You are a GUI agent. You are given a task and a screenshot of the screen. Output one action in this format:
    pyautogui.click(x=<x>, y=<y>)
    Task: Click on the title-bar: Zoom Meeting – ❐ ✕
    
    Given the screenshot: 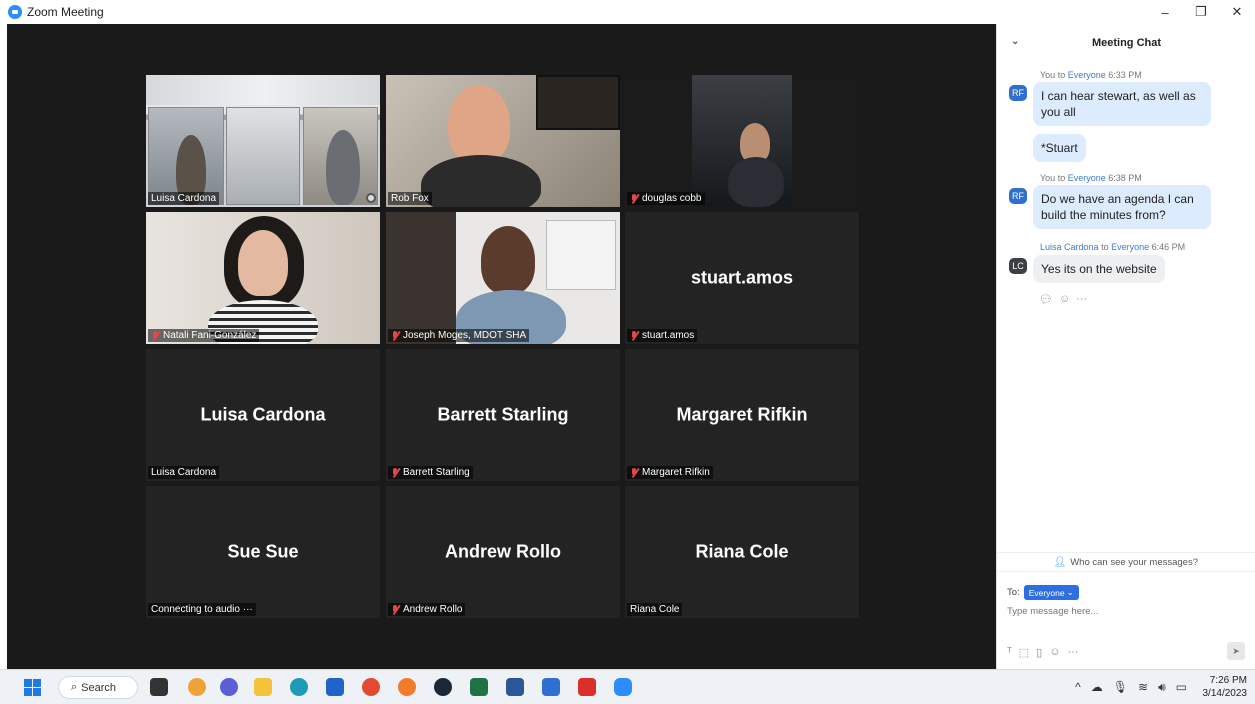 What is the action you would take?
    pyautogui.click(x=627, y=12)
    